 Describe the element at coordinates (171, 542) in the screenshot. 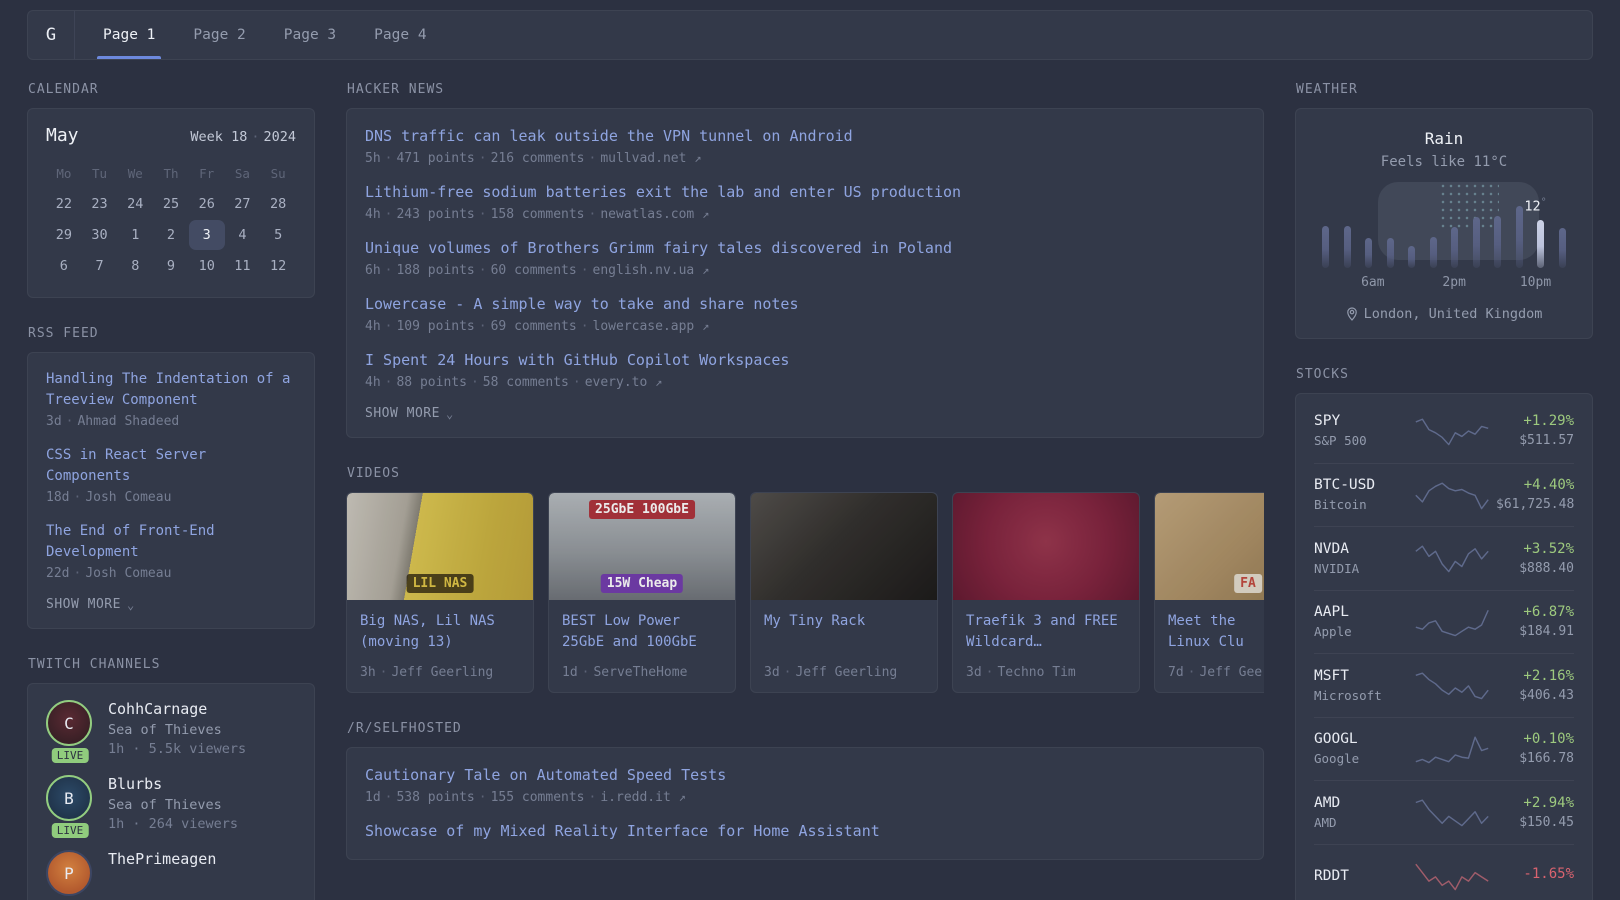

I see `rss-title-link: The End of Front-End Development` at that location.